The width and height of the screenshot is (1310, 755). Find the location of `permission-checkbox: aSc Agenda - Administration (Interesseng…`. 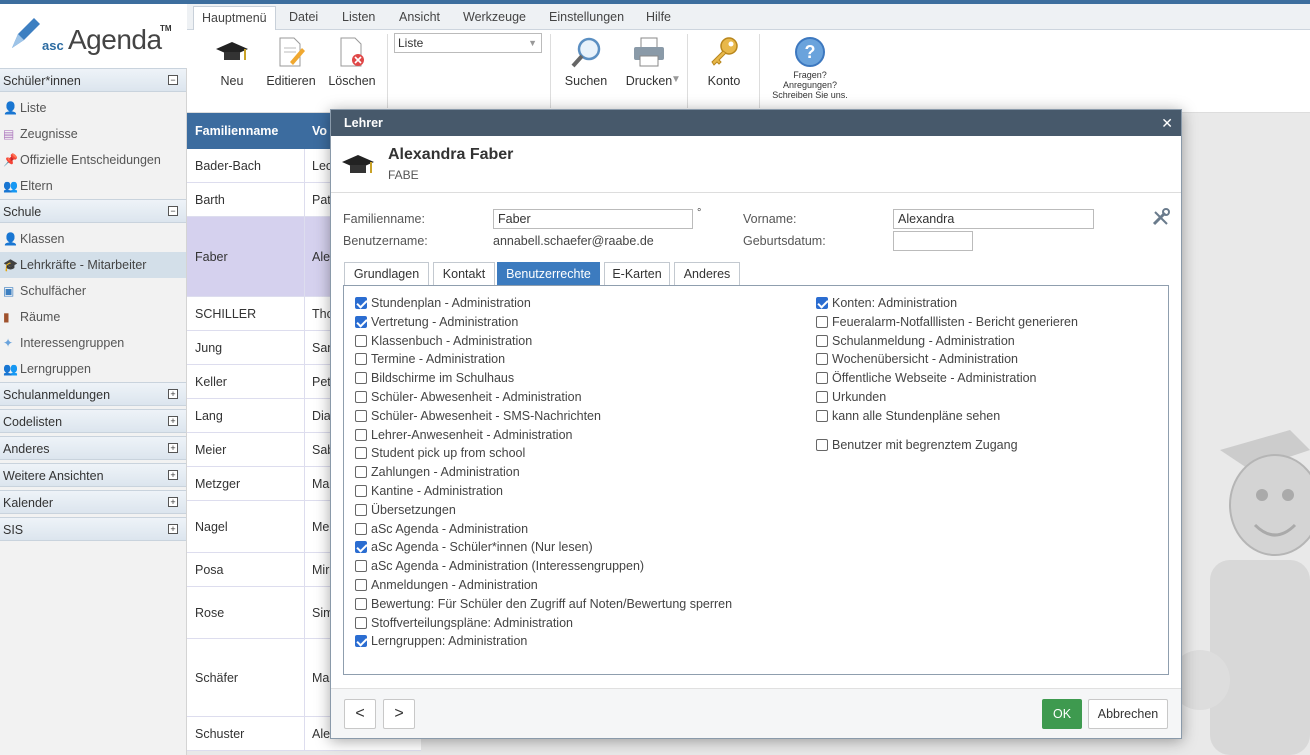

permission-checkbox: aSc Agenda - Administration (Interesseng… is located at coordinates (499, 566).